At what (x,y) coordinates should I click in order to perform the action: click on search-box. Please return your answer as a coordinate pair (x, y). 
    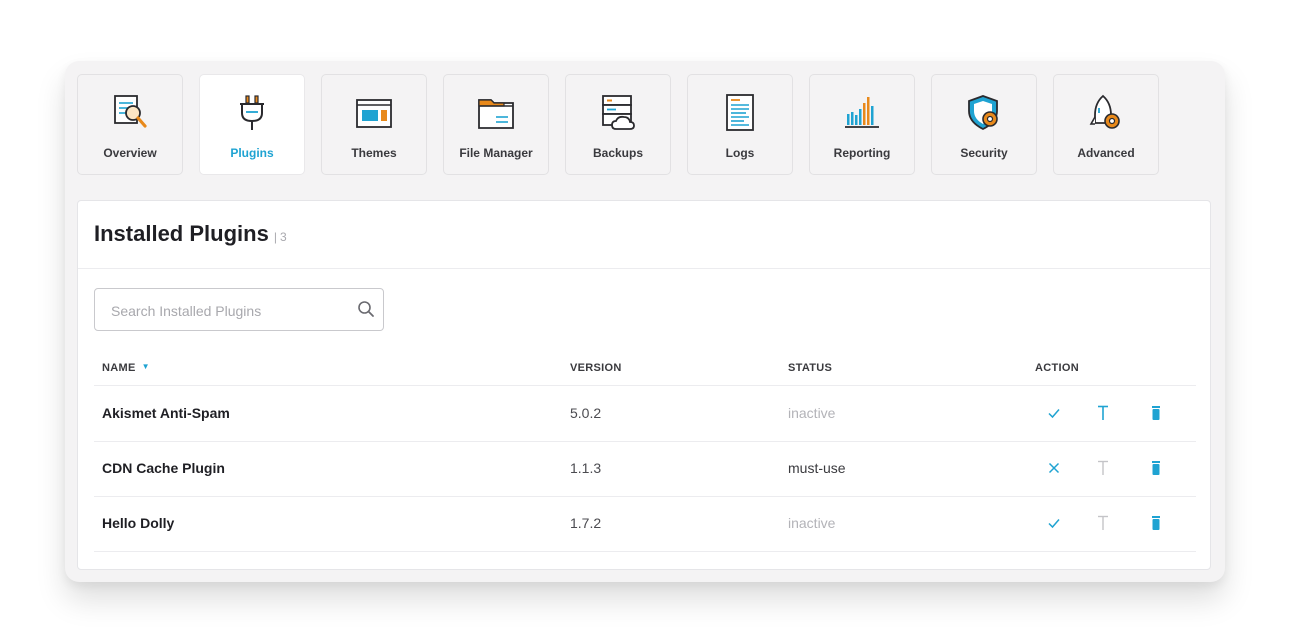
    Looking at the image, I should click on (239, 310).